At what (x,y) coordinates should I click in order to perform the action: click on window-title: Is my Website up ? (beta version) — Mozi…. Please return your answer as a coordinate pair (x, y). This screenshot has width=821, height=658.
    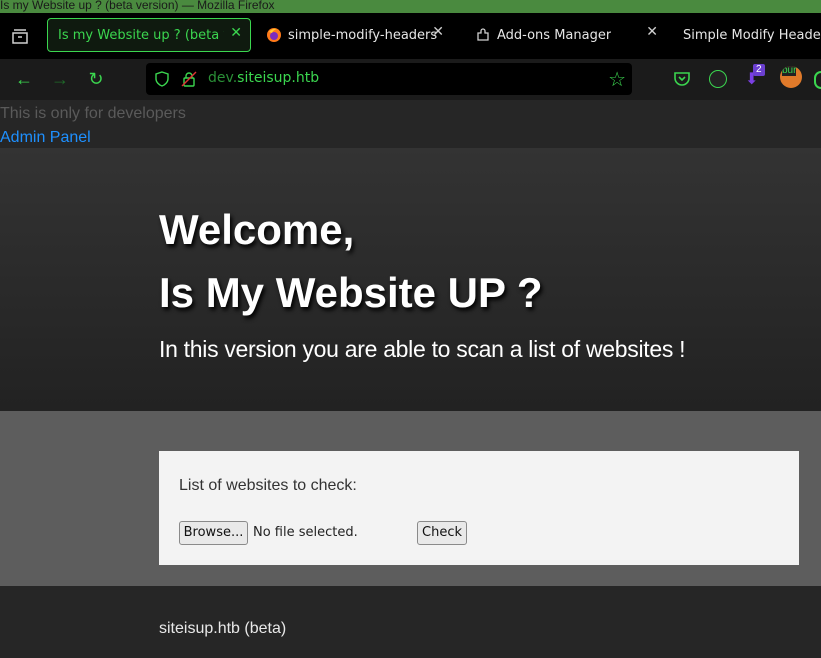
    Looking at the image, I should click on (410, 6).